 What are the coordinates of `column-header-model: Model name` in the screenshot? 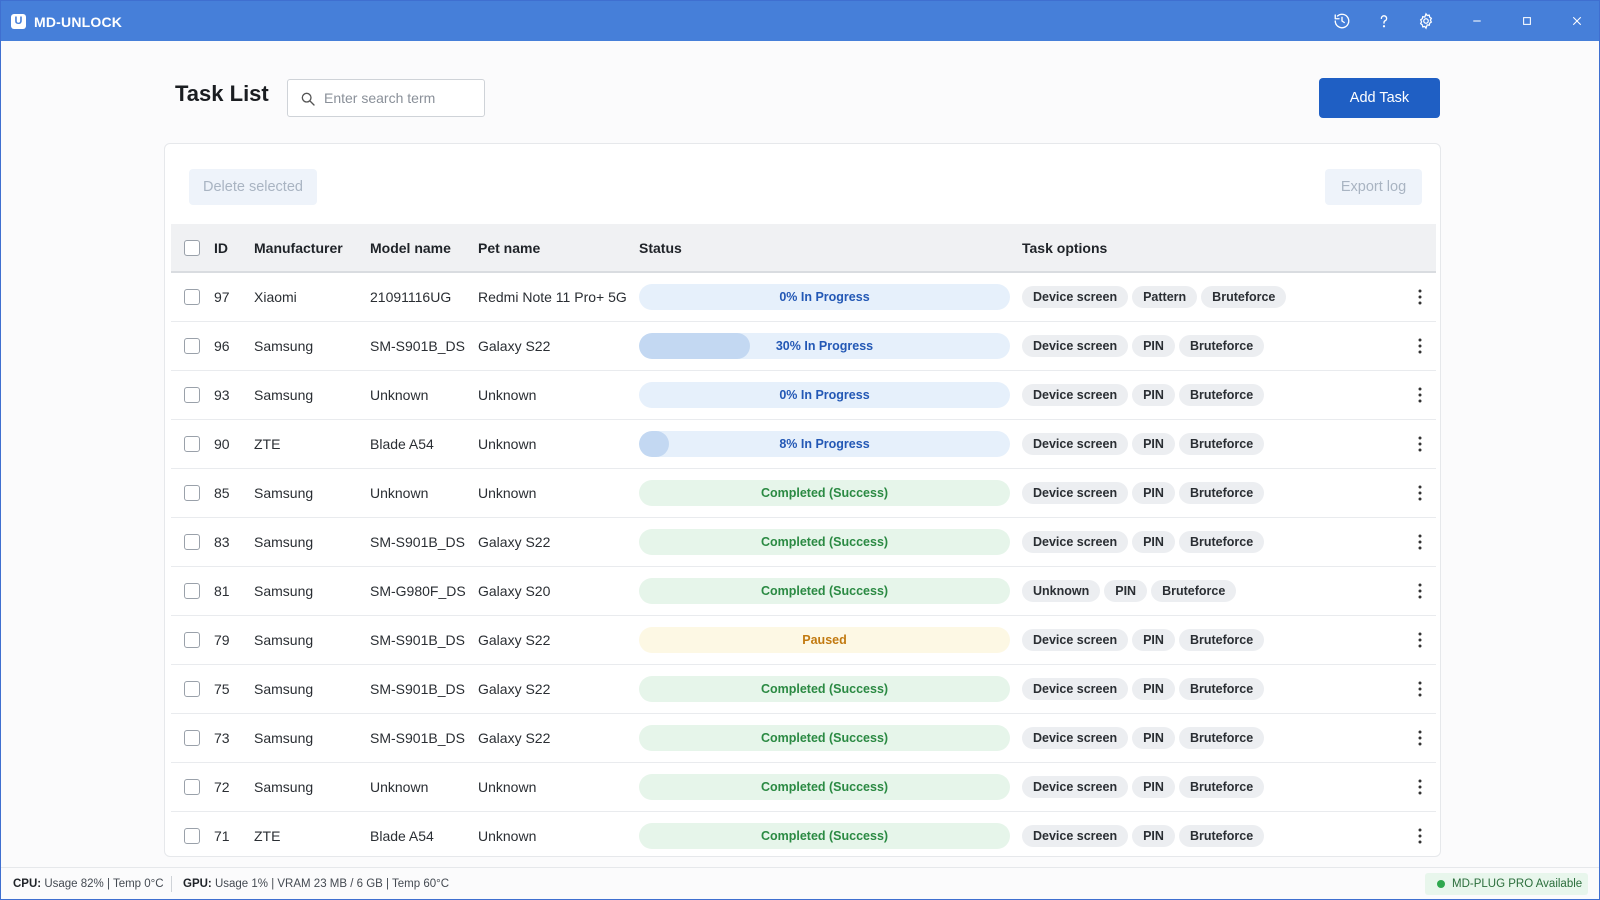 It's located at (424, 248).